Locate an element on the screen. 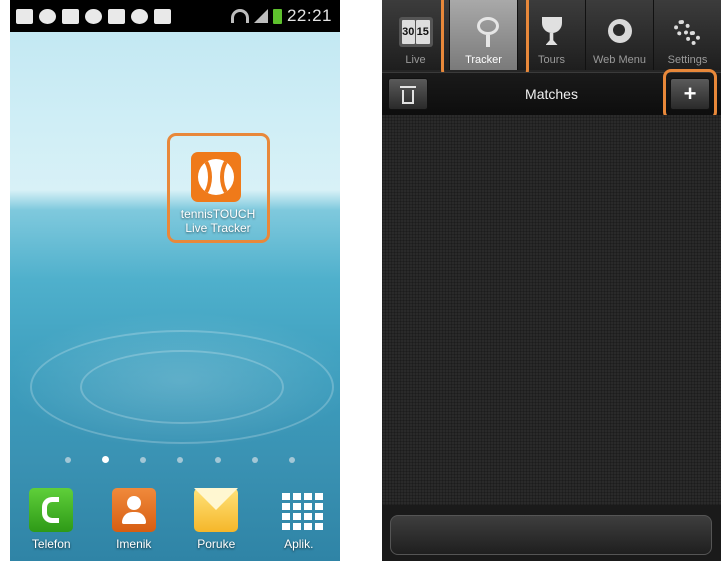 Image resolution: width=723 pixels, height=561 pixels. tab-web-menu: Web Menu is located at coordinates (620, 35).